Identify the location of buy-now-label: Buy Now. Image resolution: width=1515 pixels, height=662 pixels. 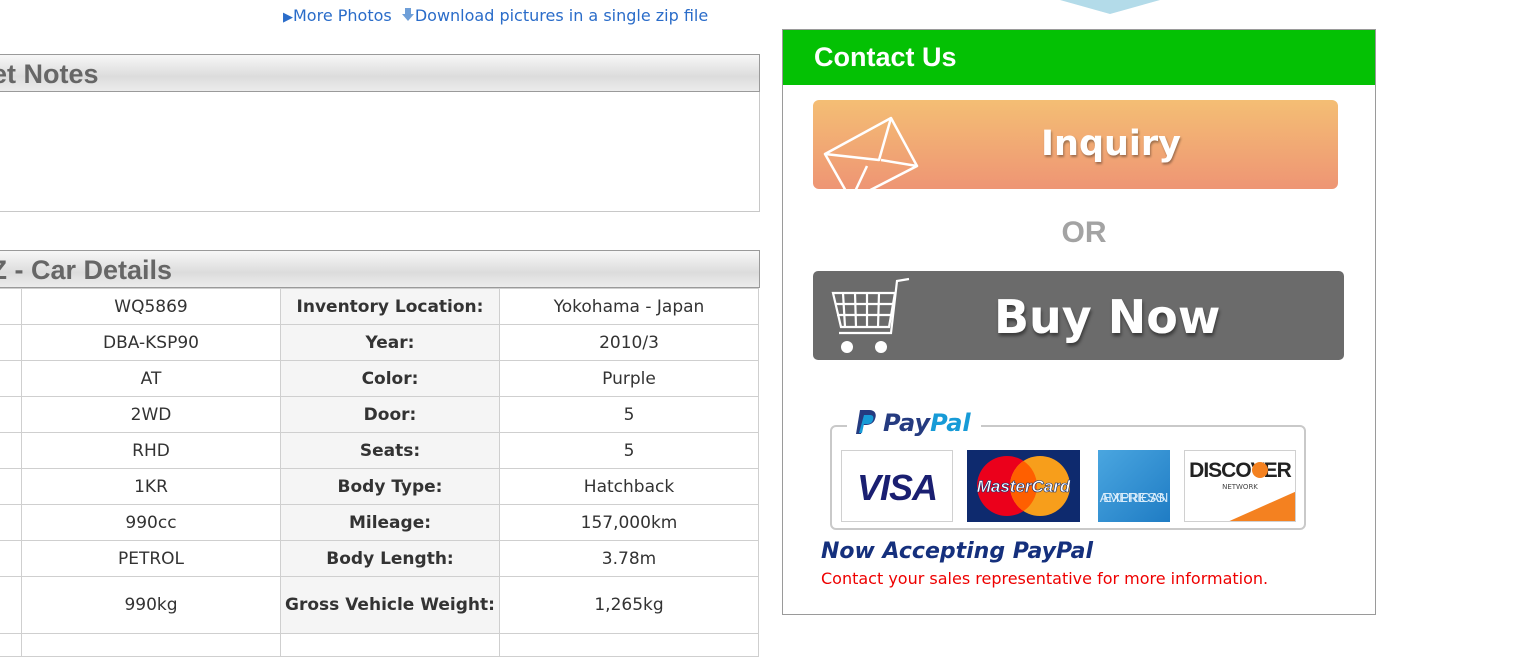
(1107, 317).